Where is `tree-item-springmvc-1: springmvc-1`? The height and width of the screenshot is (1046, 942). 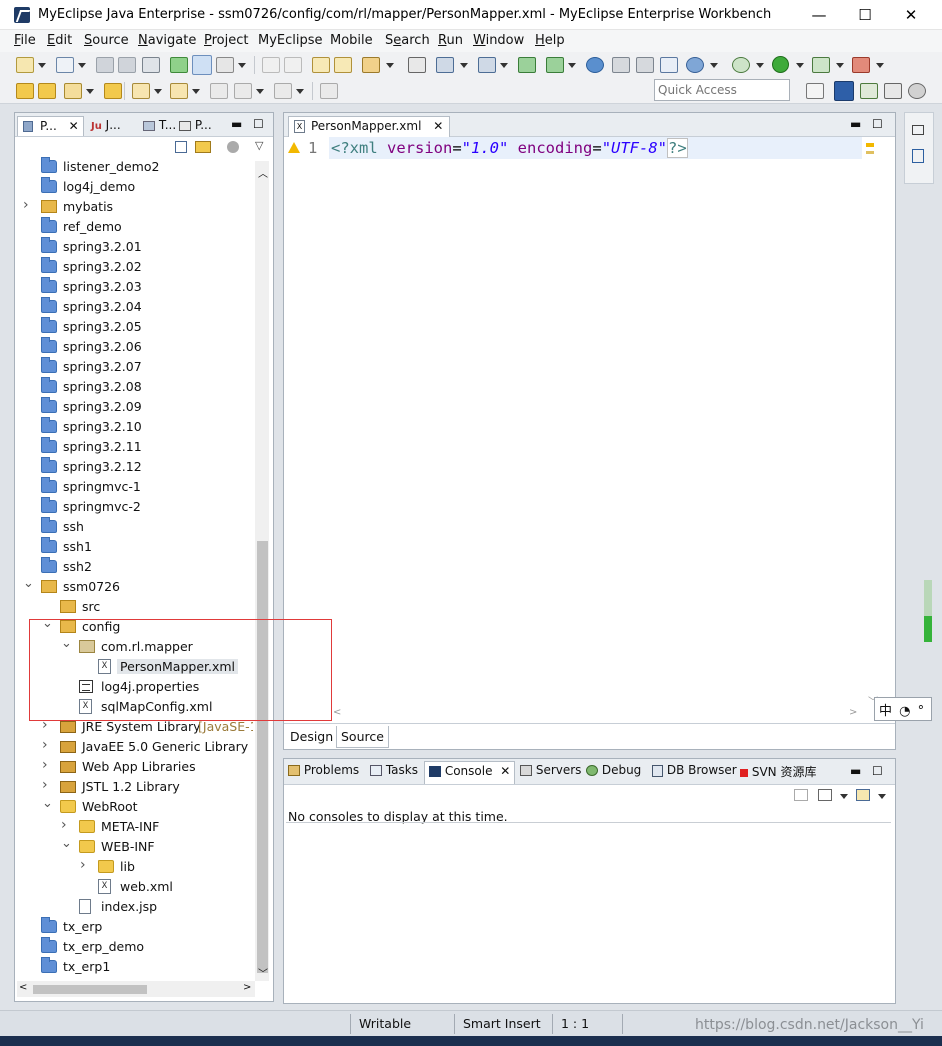
tree-item-springmvc-1: springmvc-1 is located at coordinates (134, 487).